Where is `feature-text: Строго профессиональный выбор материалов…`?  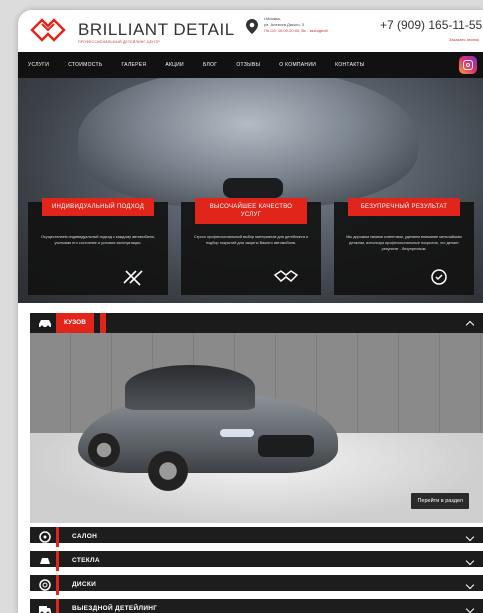 feature-text: Строго профессиональный выбор материалов… is located at coordinates (251, 240).